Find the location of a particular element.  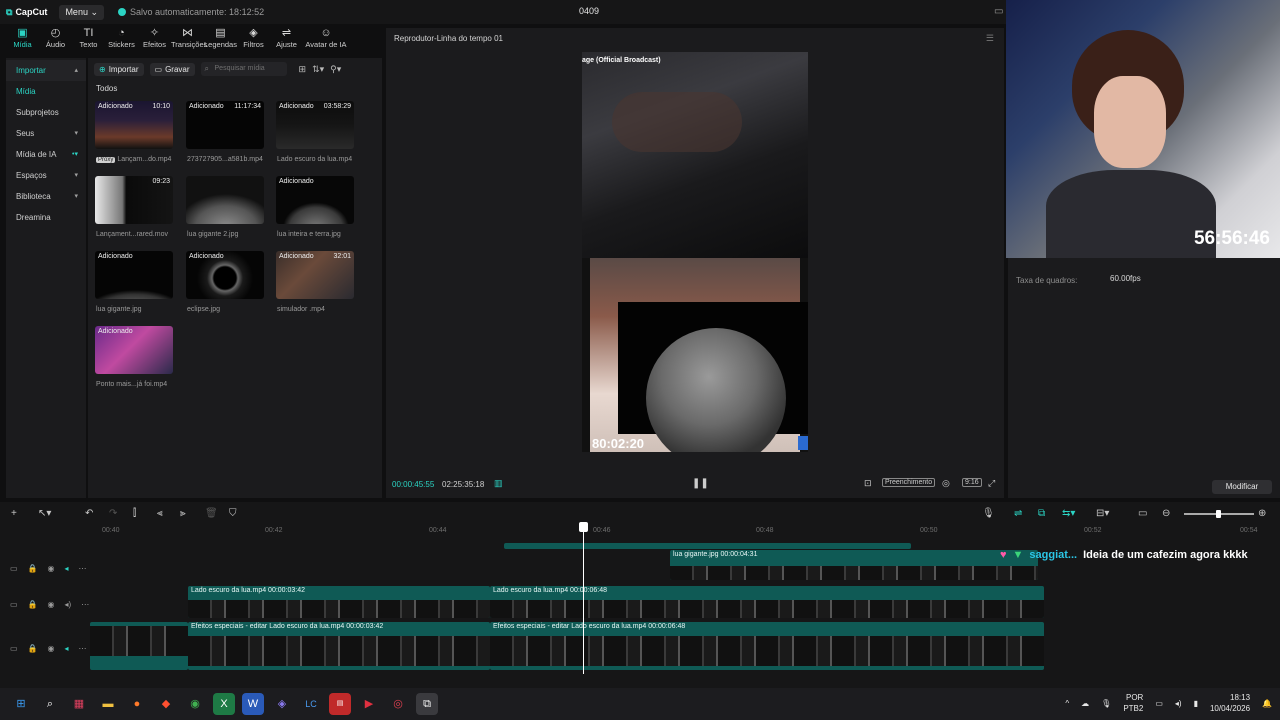

search-icon: ⌕ is located at coordinates (50, 704).